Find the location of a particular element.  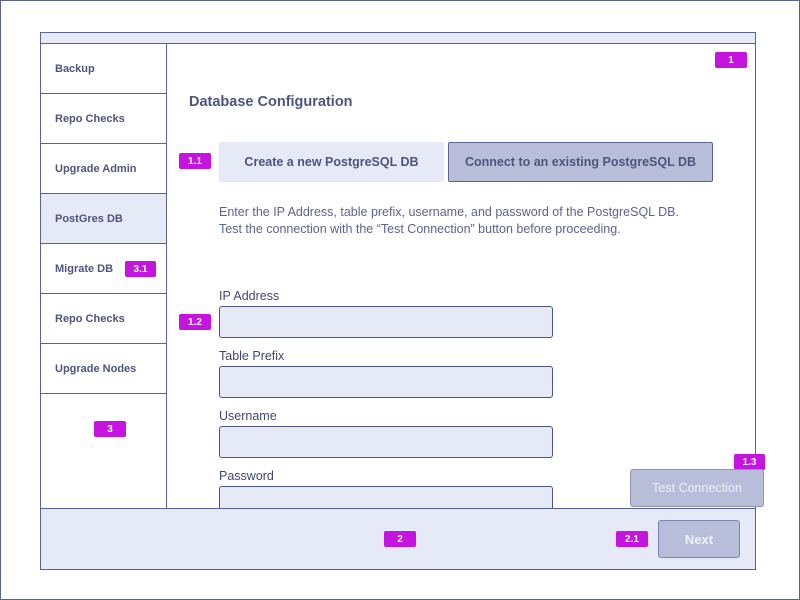

test-connection-button: Test Connection is located at coordinates (697, 488).